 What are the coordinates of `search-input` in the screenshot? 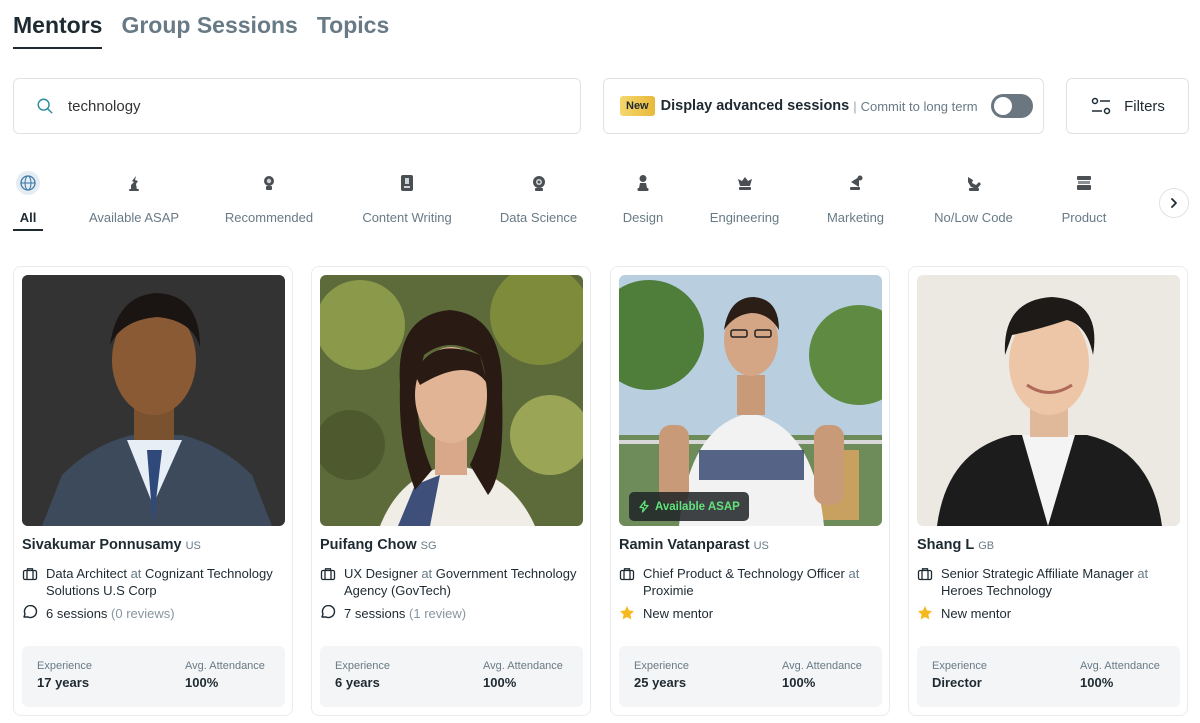 It's located at (298, 106).